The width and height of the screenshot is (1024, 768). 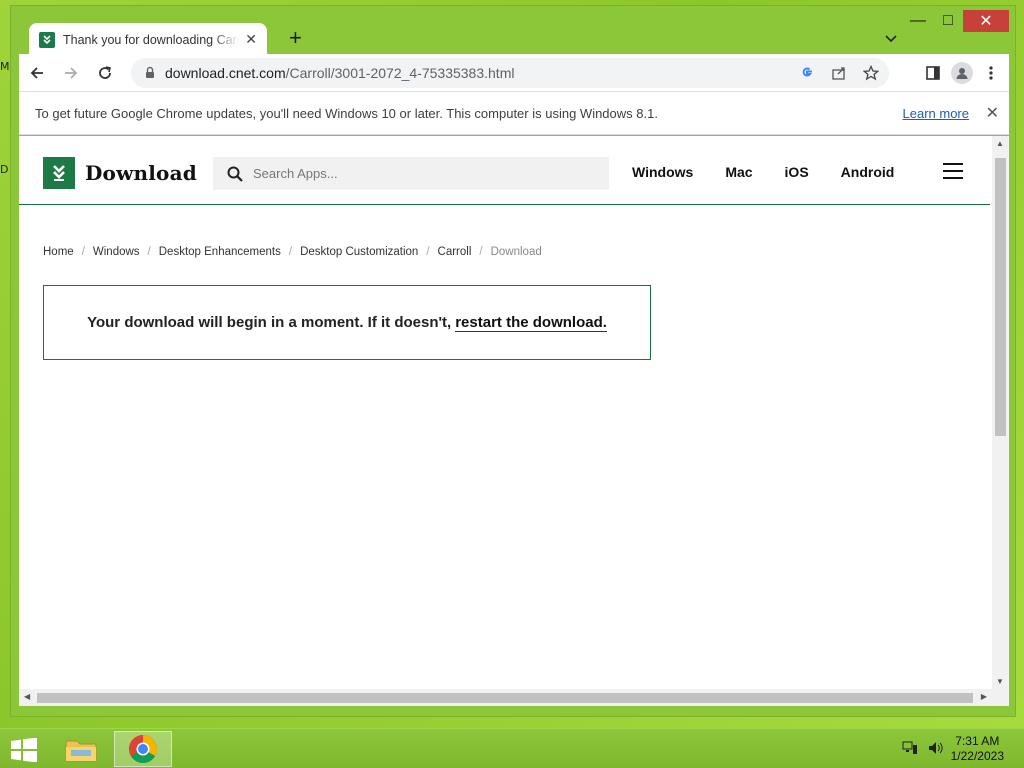 I want to click on tab-close-icon: ✕, so click(x=251, y=39).